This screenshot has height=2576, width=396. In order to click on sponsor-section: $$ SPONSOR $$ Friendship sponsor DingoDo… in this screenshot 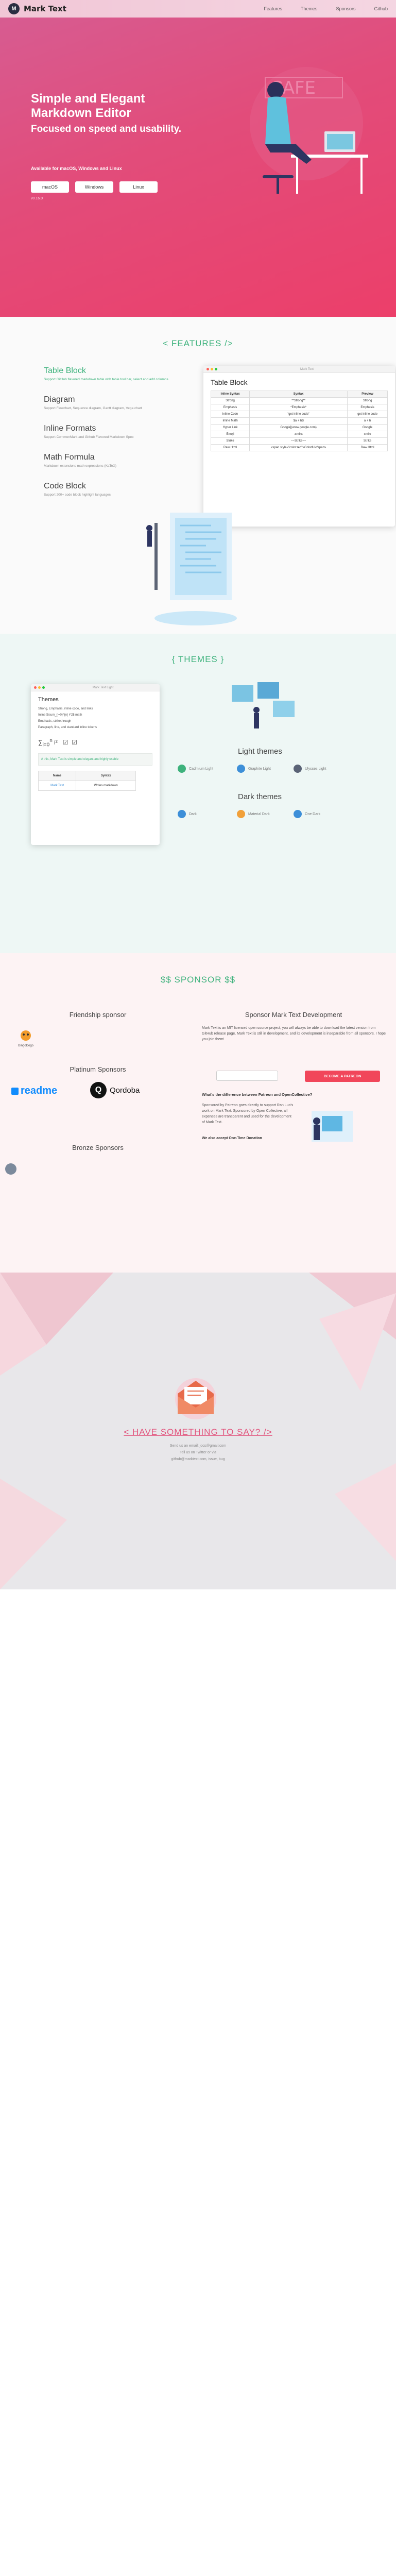, I will do `click(198, 1113)`.